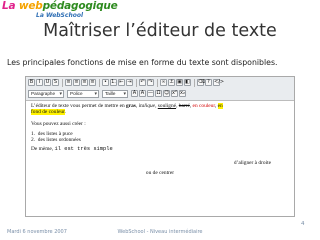 This screenshot has height=240, width=320. I want to click on hr-button: —, so click(150, 93).